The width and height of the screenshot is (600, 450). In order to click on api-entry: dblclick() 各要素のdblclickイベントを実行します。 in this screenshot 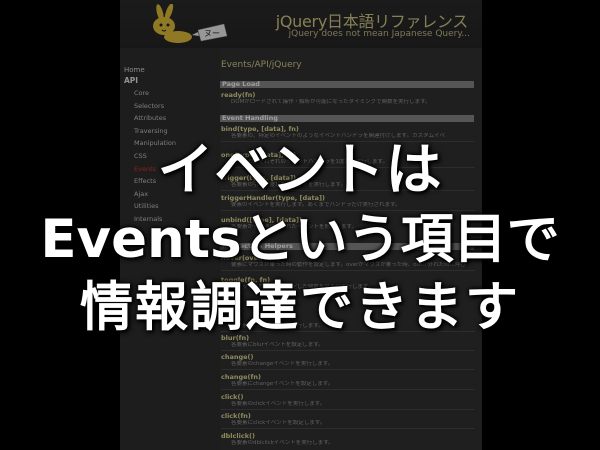, I will do `click(348, 439)`.